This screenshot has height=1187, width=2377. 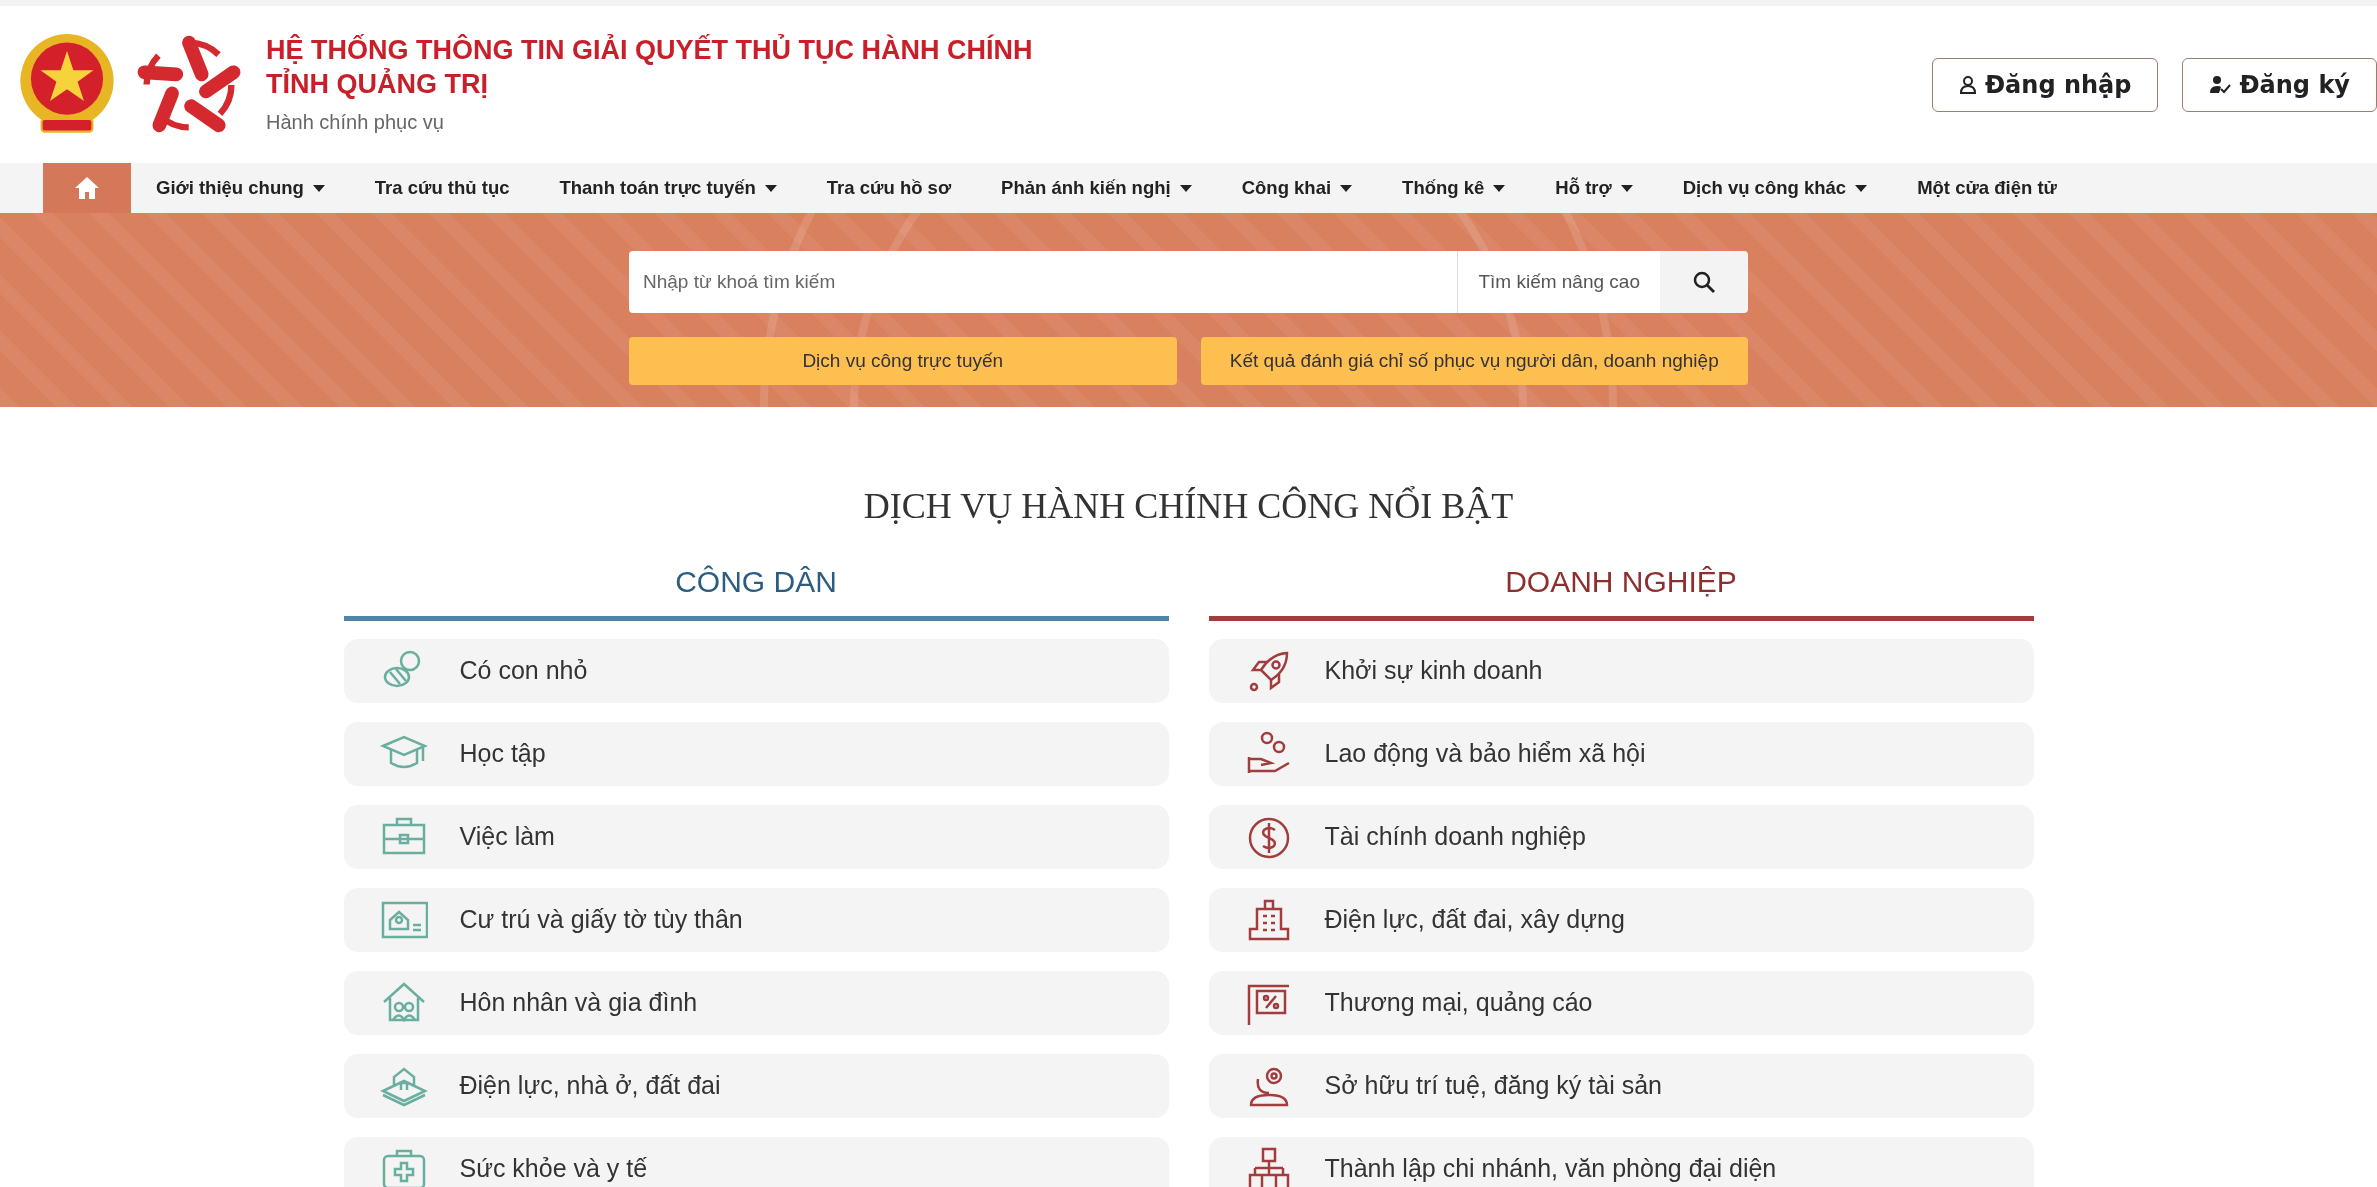 What do you see at coordinates (1987, 188) in the screenshot?
I see `nav-menu-item: Một cửa điện tử` at bounding box center [1987, 188].